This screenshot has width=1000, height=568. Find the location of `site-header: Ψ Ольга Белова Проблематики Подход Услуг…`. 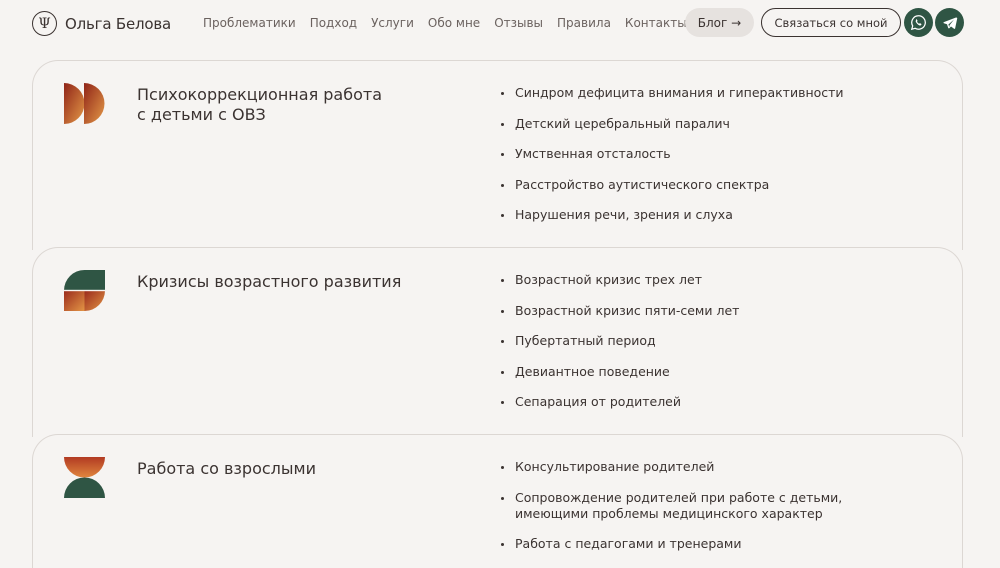

site-header: Ψ Ольга Белова Проблематики Подход Услуг… is located at coordinates (500, 23).